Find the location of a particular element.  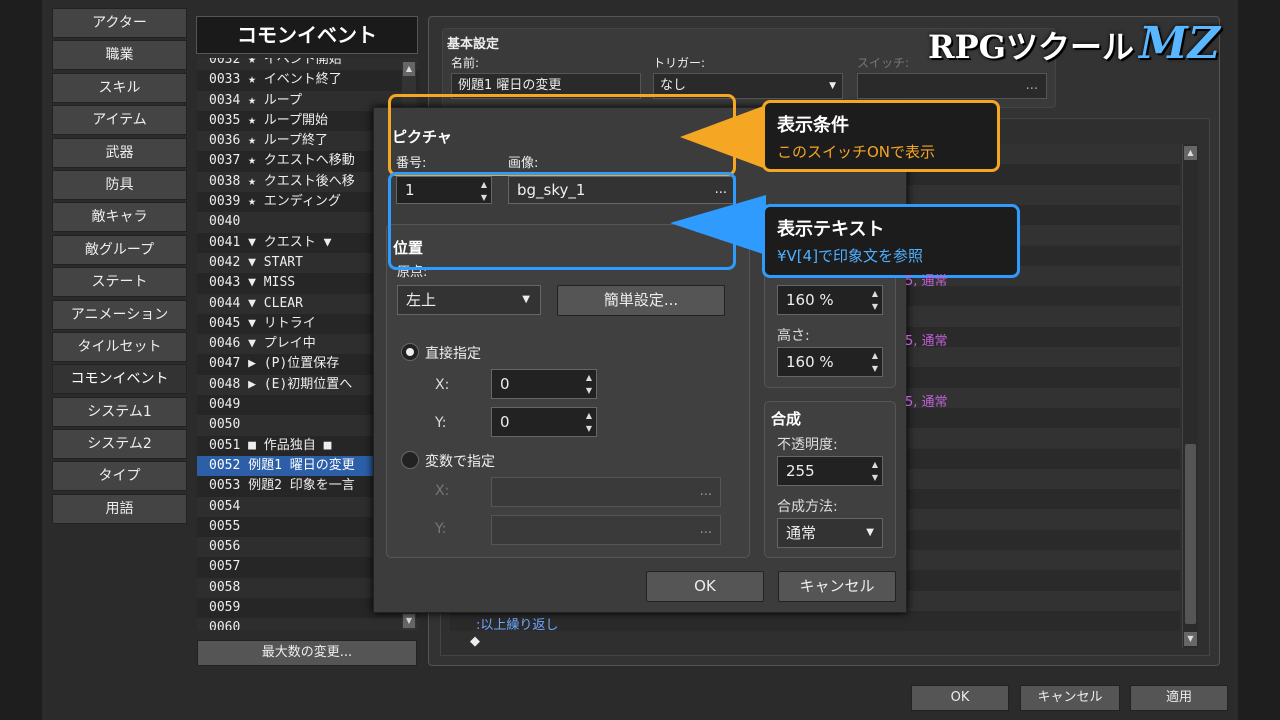

height-label: 高さ: is located at coordinates (793, 336).